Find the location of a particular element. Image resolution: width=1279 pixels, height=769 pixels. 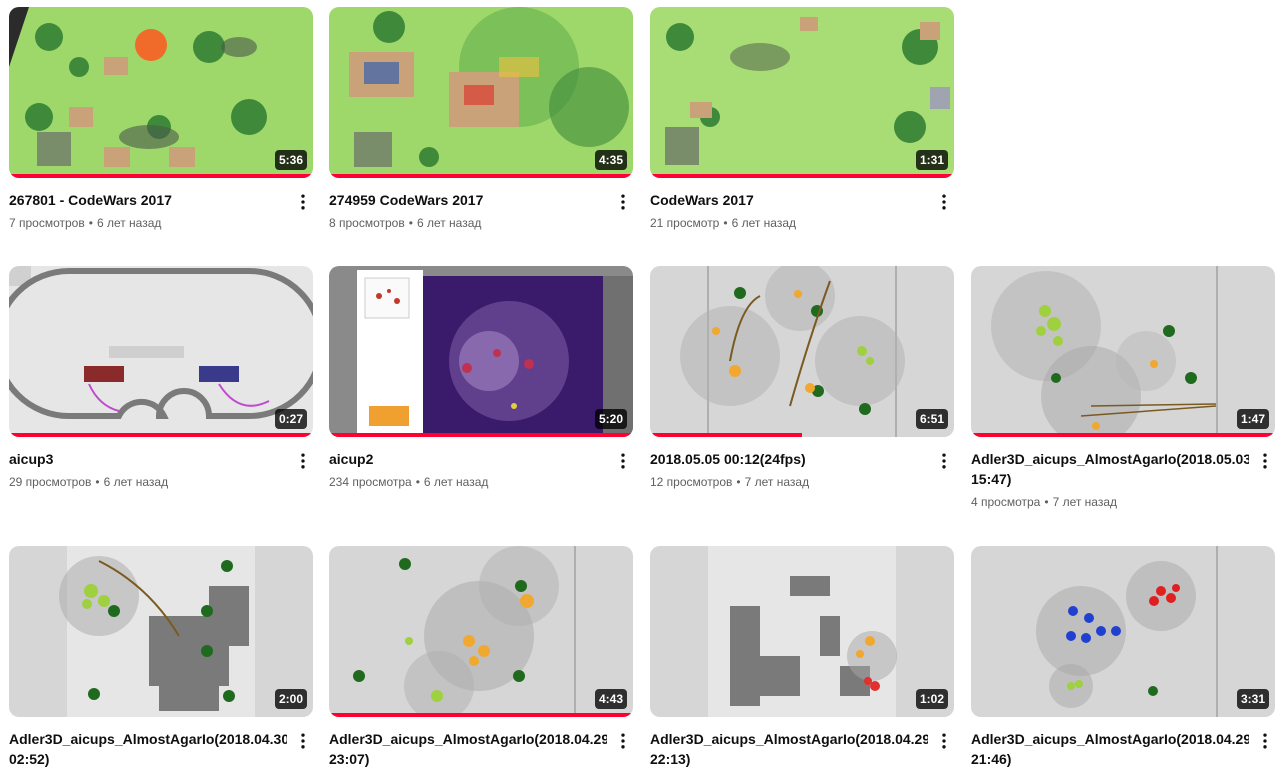

video-thumbnail: 3:31 is located at coordinates (1123, 631).